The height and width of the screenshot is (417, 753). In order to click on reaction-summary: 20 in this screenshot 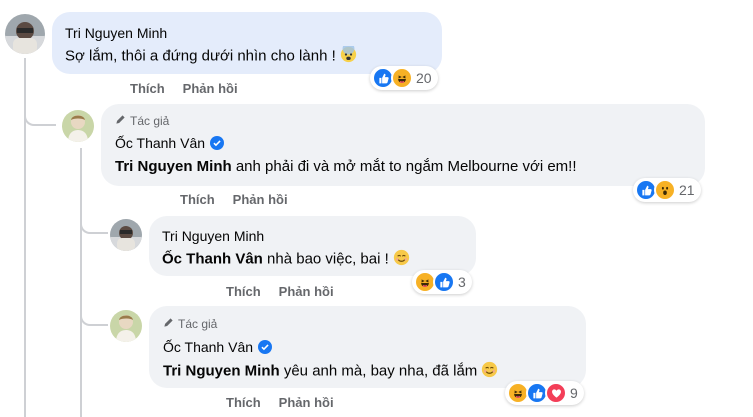, I will do `click(404, 78)`.